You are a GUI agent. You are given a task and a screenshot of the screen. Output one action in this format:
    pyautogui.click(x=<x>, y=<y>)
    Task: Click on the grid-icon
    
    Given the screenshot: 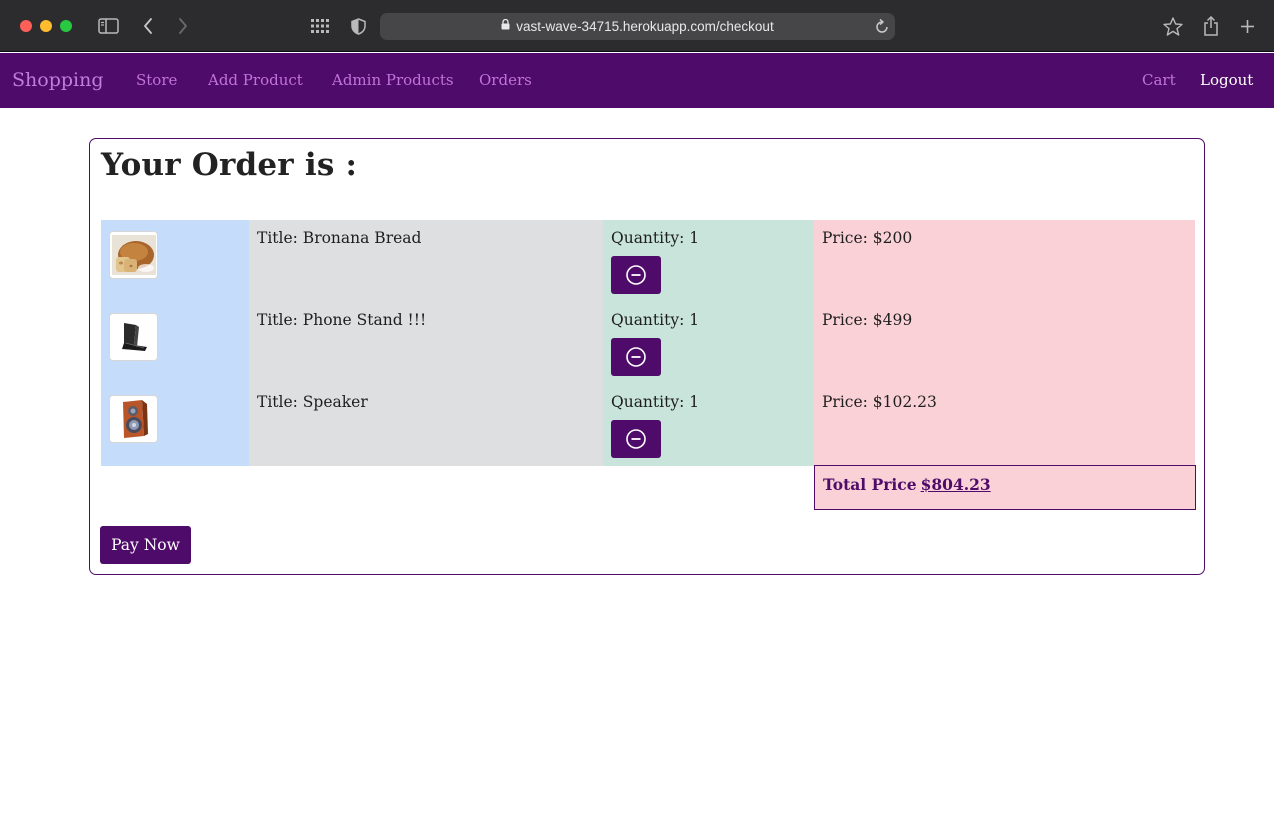 What is the action you would take?
    pyautogui.click(x=320, y=26)
    